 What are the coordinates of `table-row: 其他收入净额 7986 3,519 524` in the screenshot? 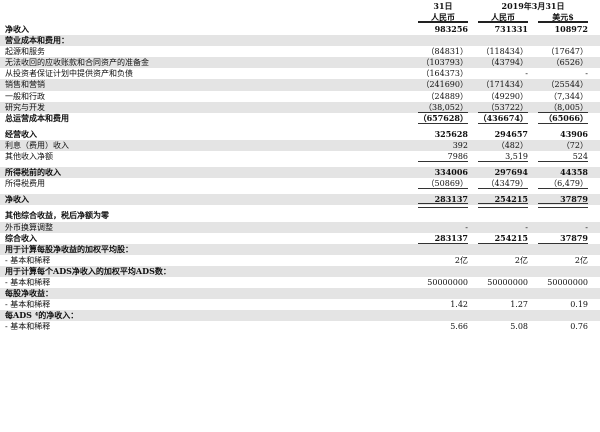 It's located at (300, 157).